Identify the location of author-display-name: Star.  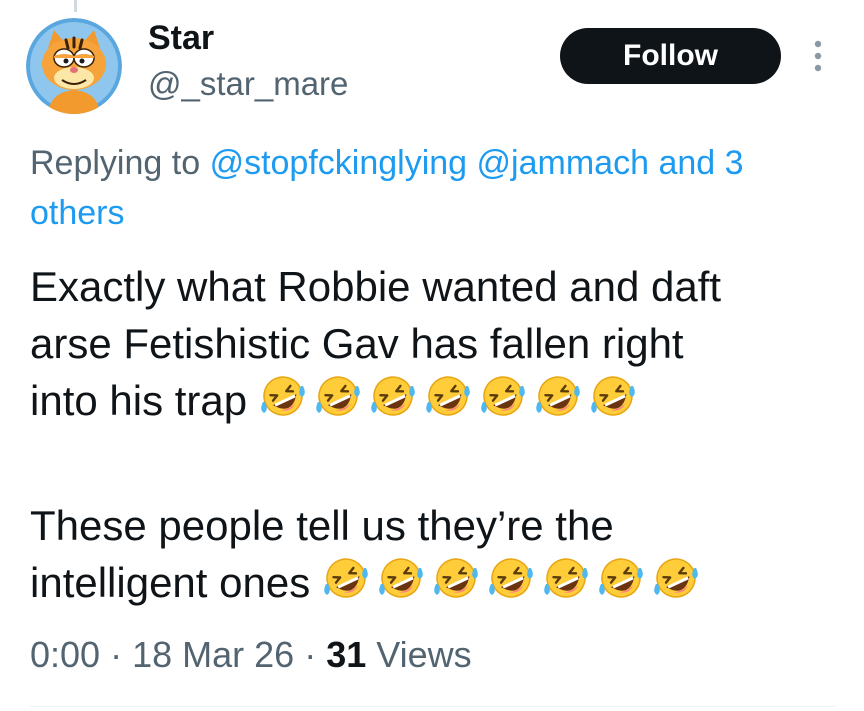
(181, 38).